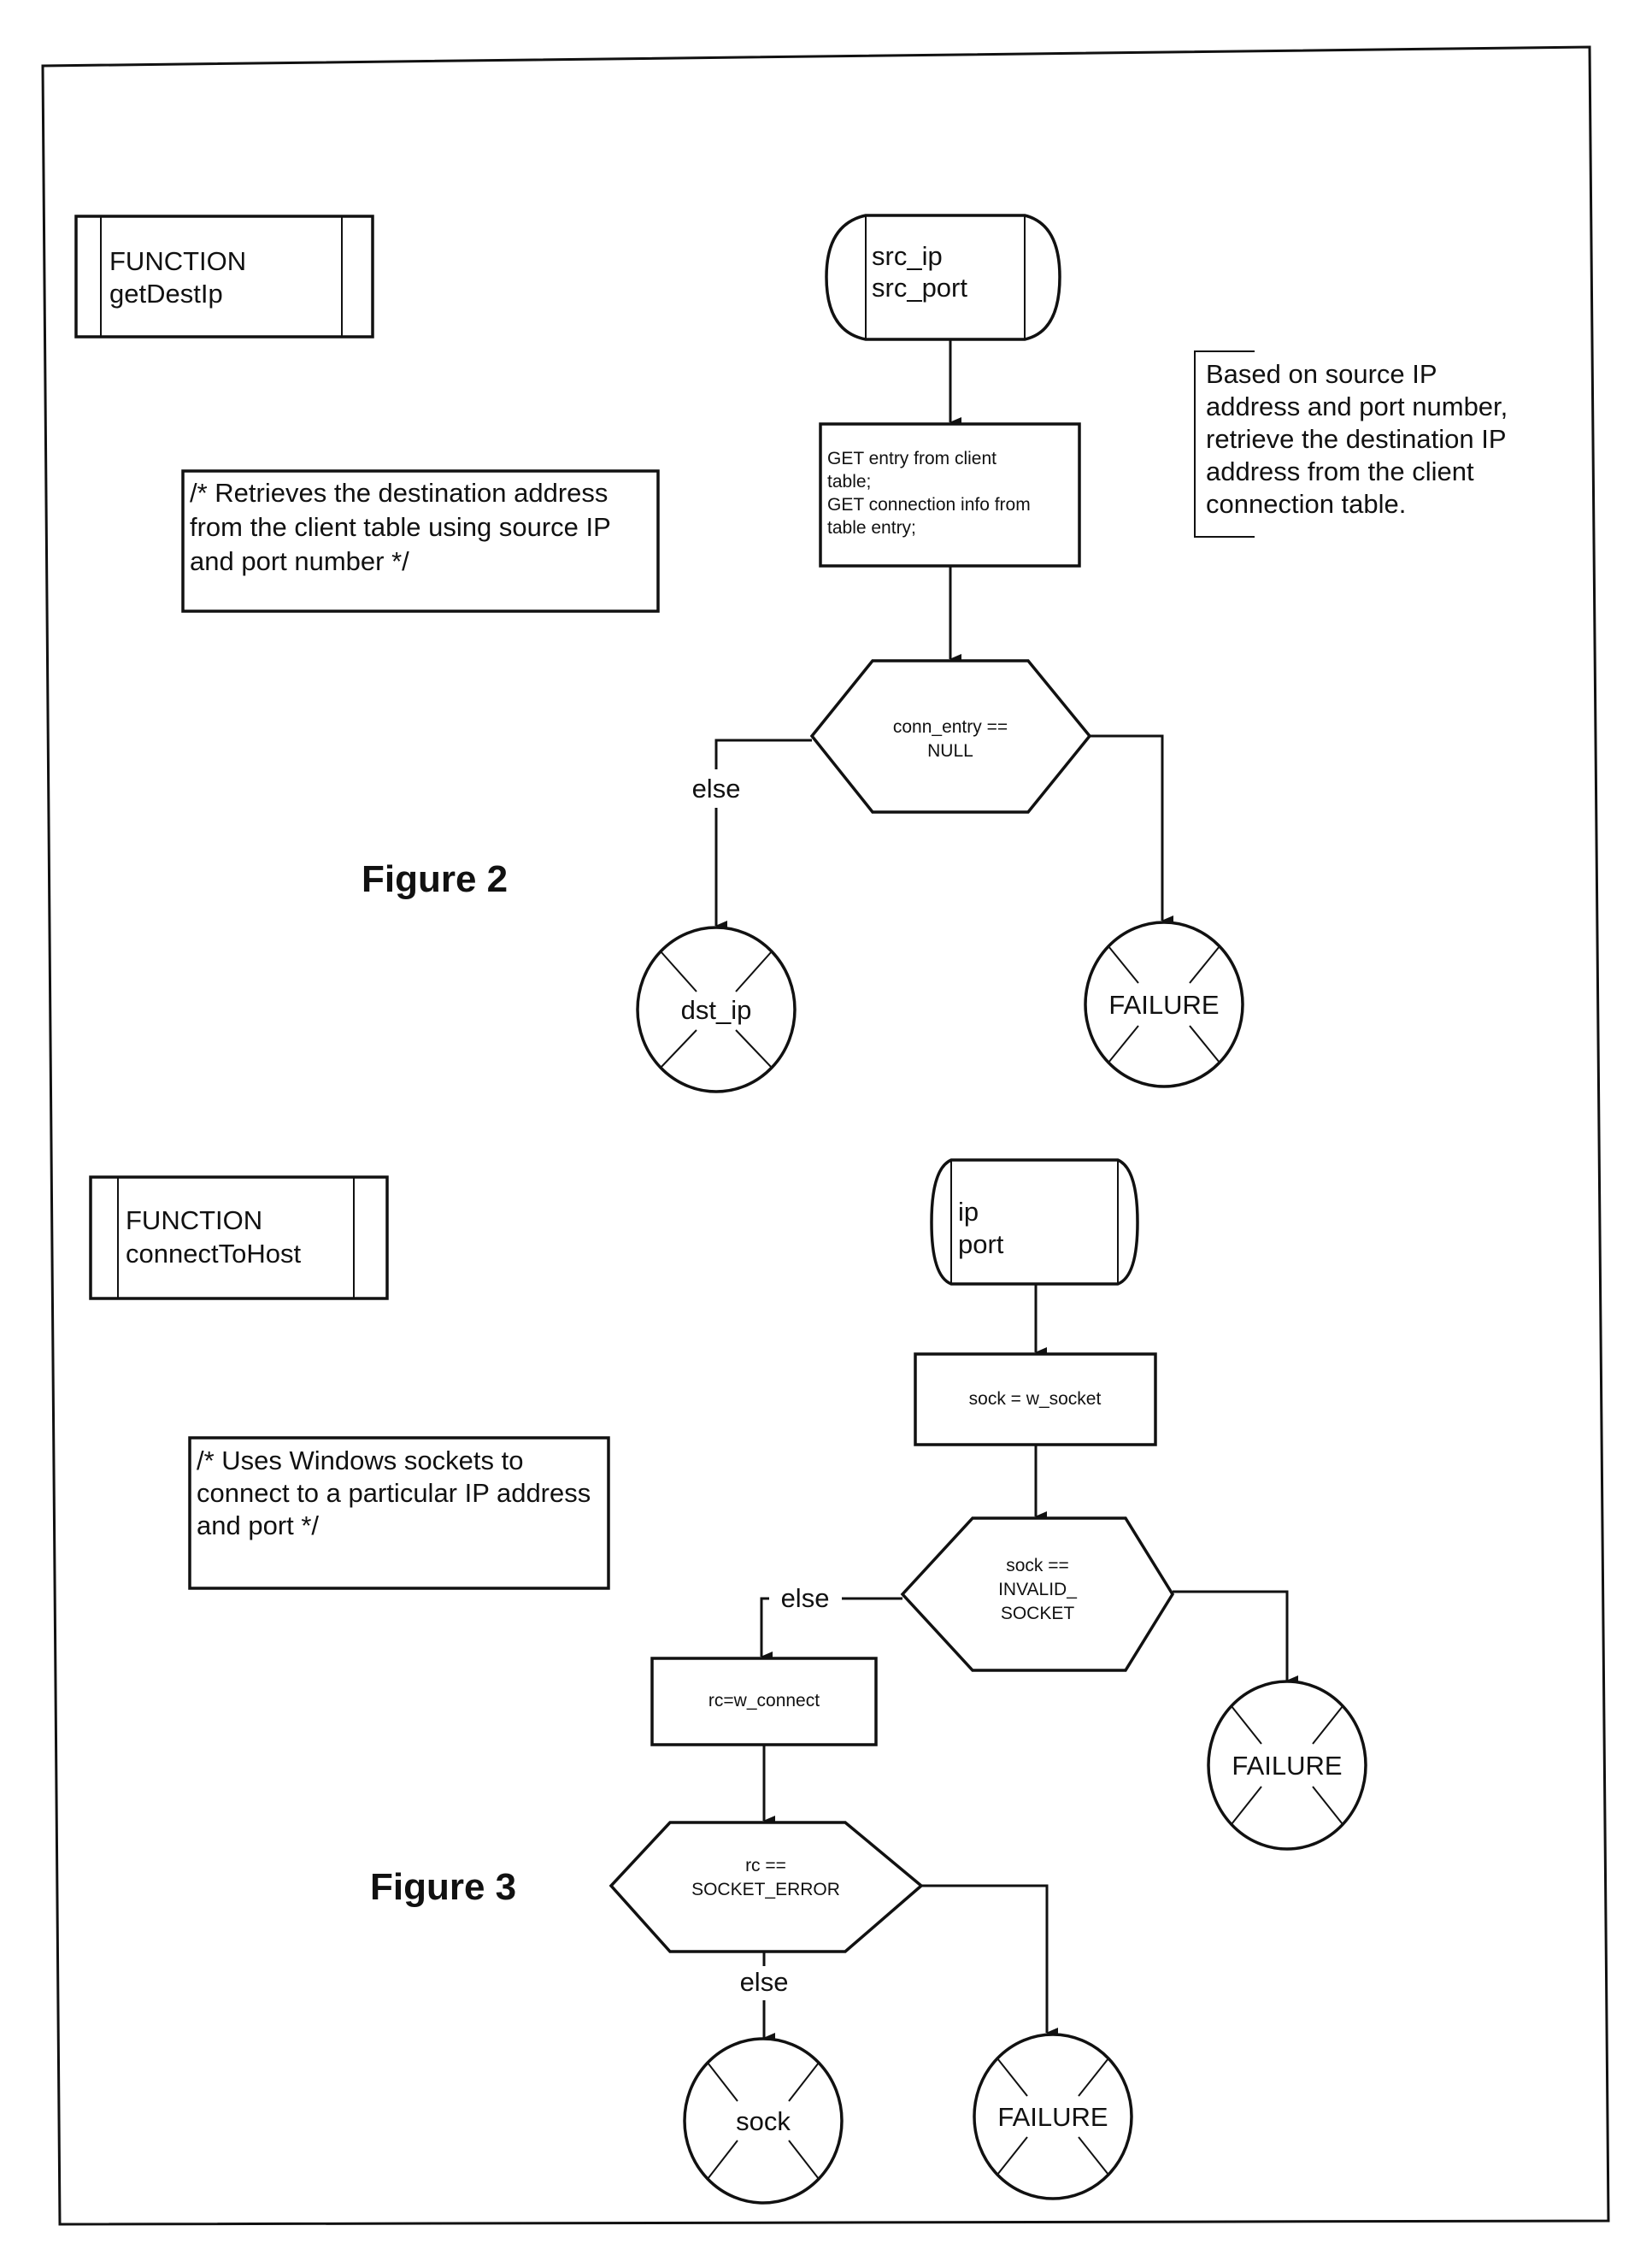 Image resolution: width=1652 pixels, height=2261 pixels. I want to click on process-line: GET entry from client, so click(911, 458).